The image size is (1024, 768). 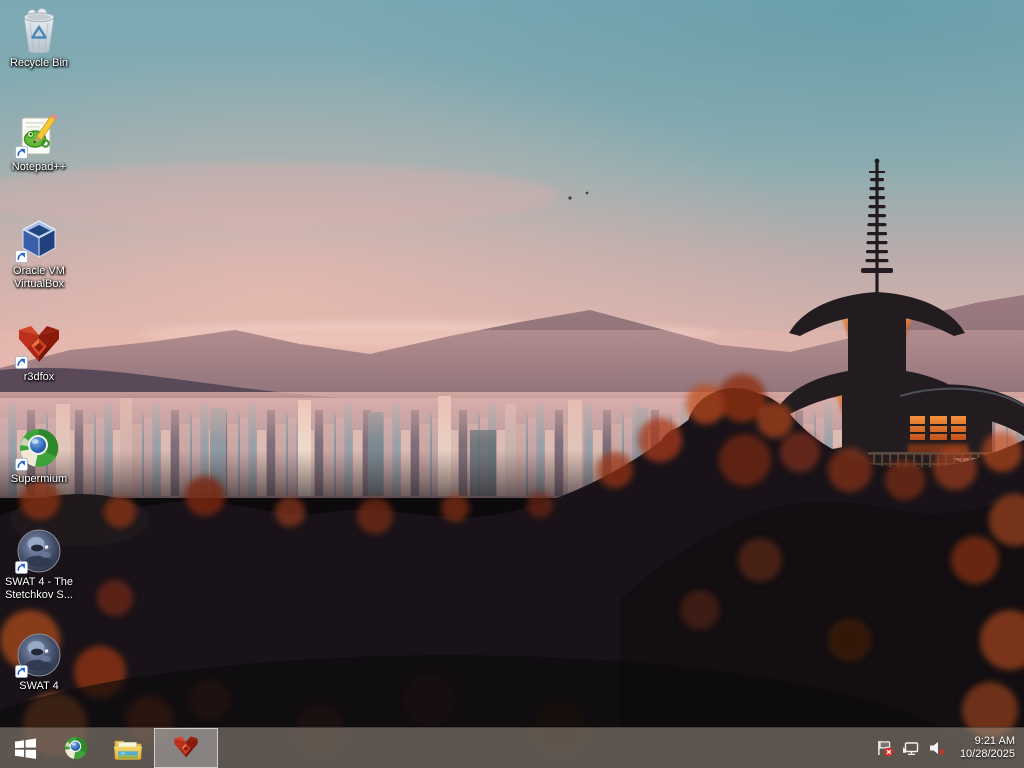 What do you see at coordinates (39, 662) in the screenshot?
I see `desktop-icon-swat4: SWAT 4` at bounding box center [39, 662].